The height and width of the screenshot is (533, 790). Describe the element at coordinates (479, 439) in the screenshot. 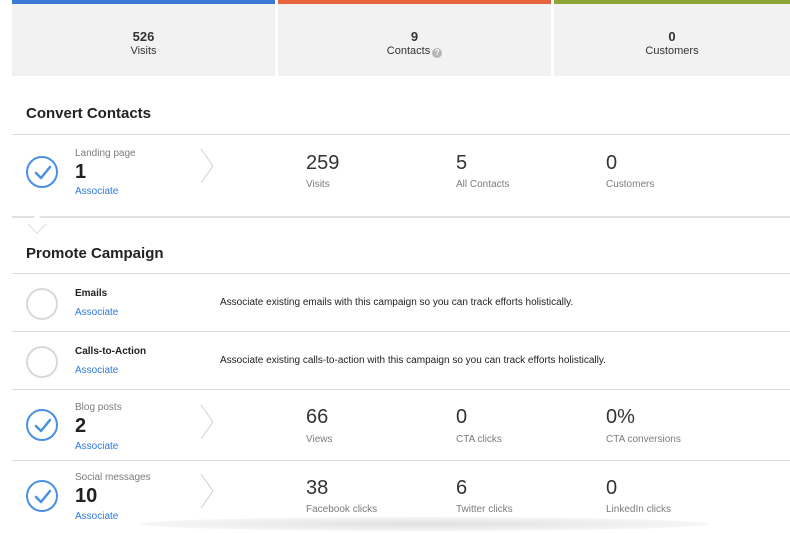

I see `blog-metric-label: CTA clicks` at that location.